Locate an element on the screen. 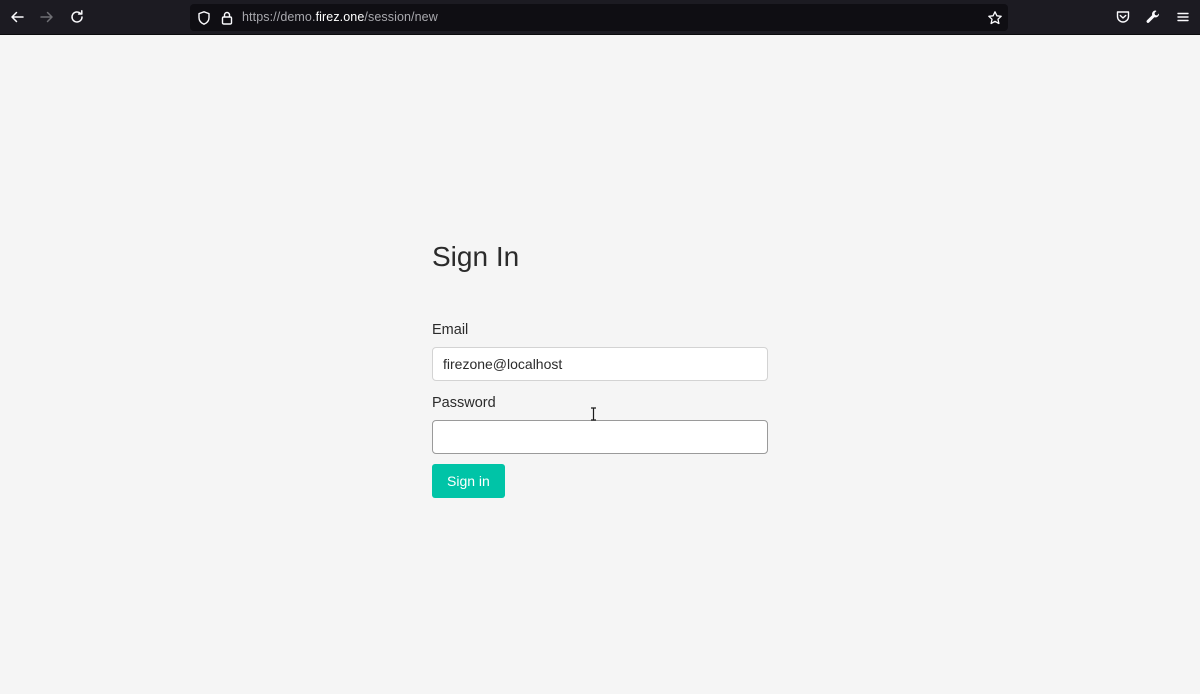  url-prefix: https://demo. is located at coordinates (279, 17).